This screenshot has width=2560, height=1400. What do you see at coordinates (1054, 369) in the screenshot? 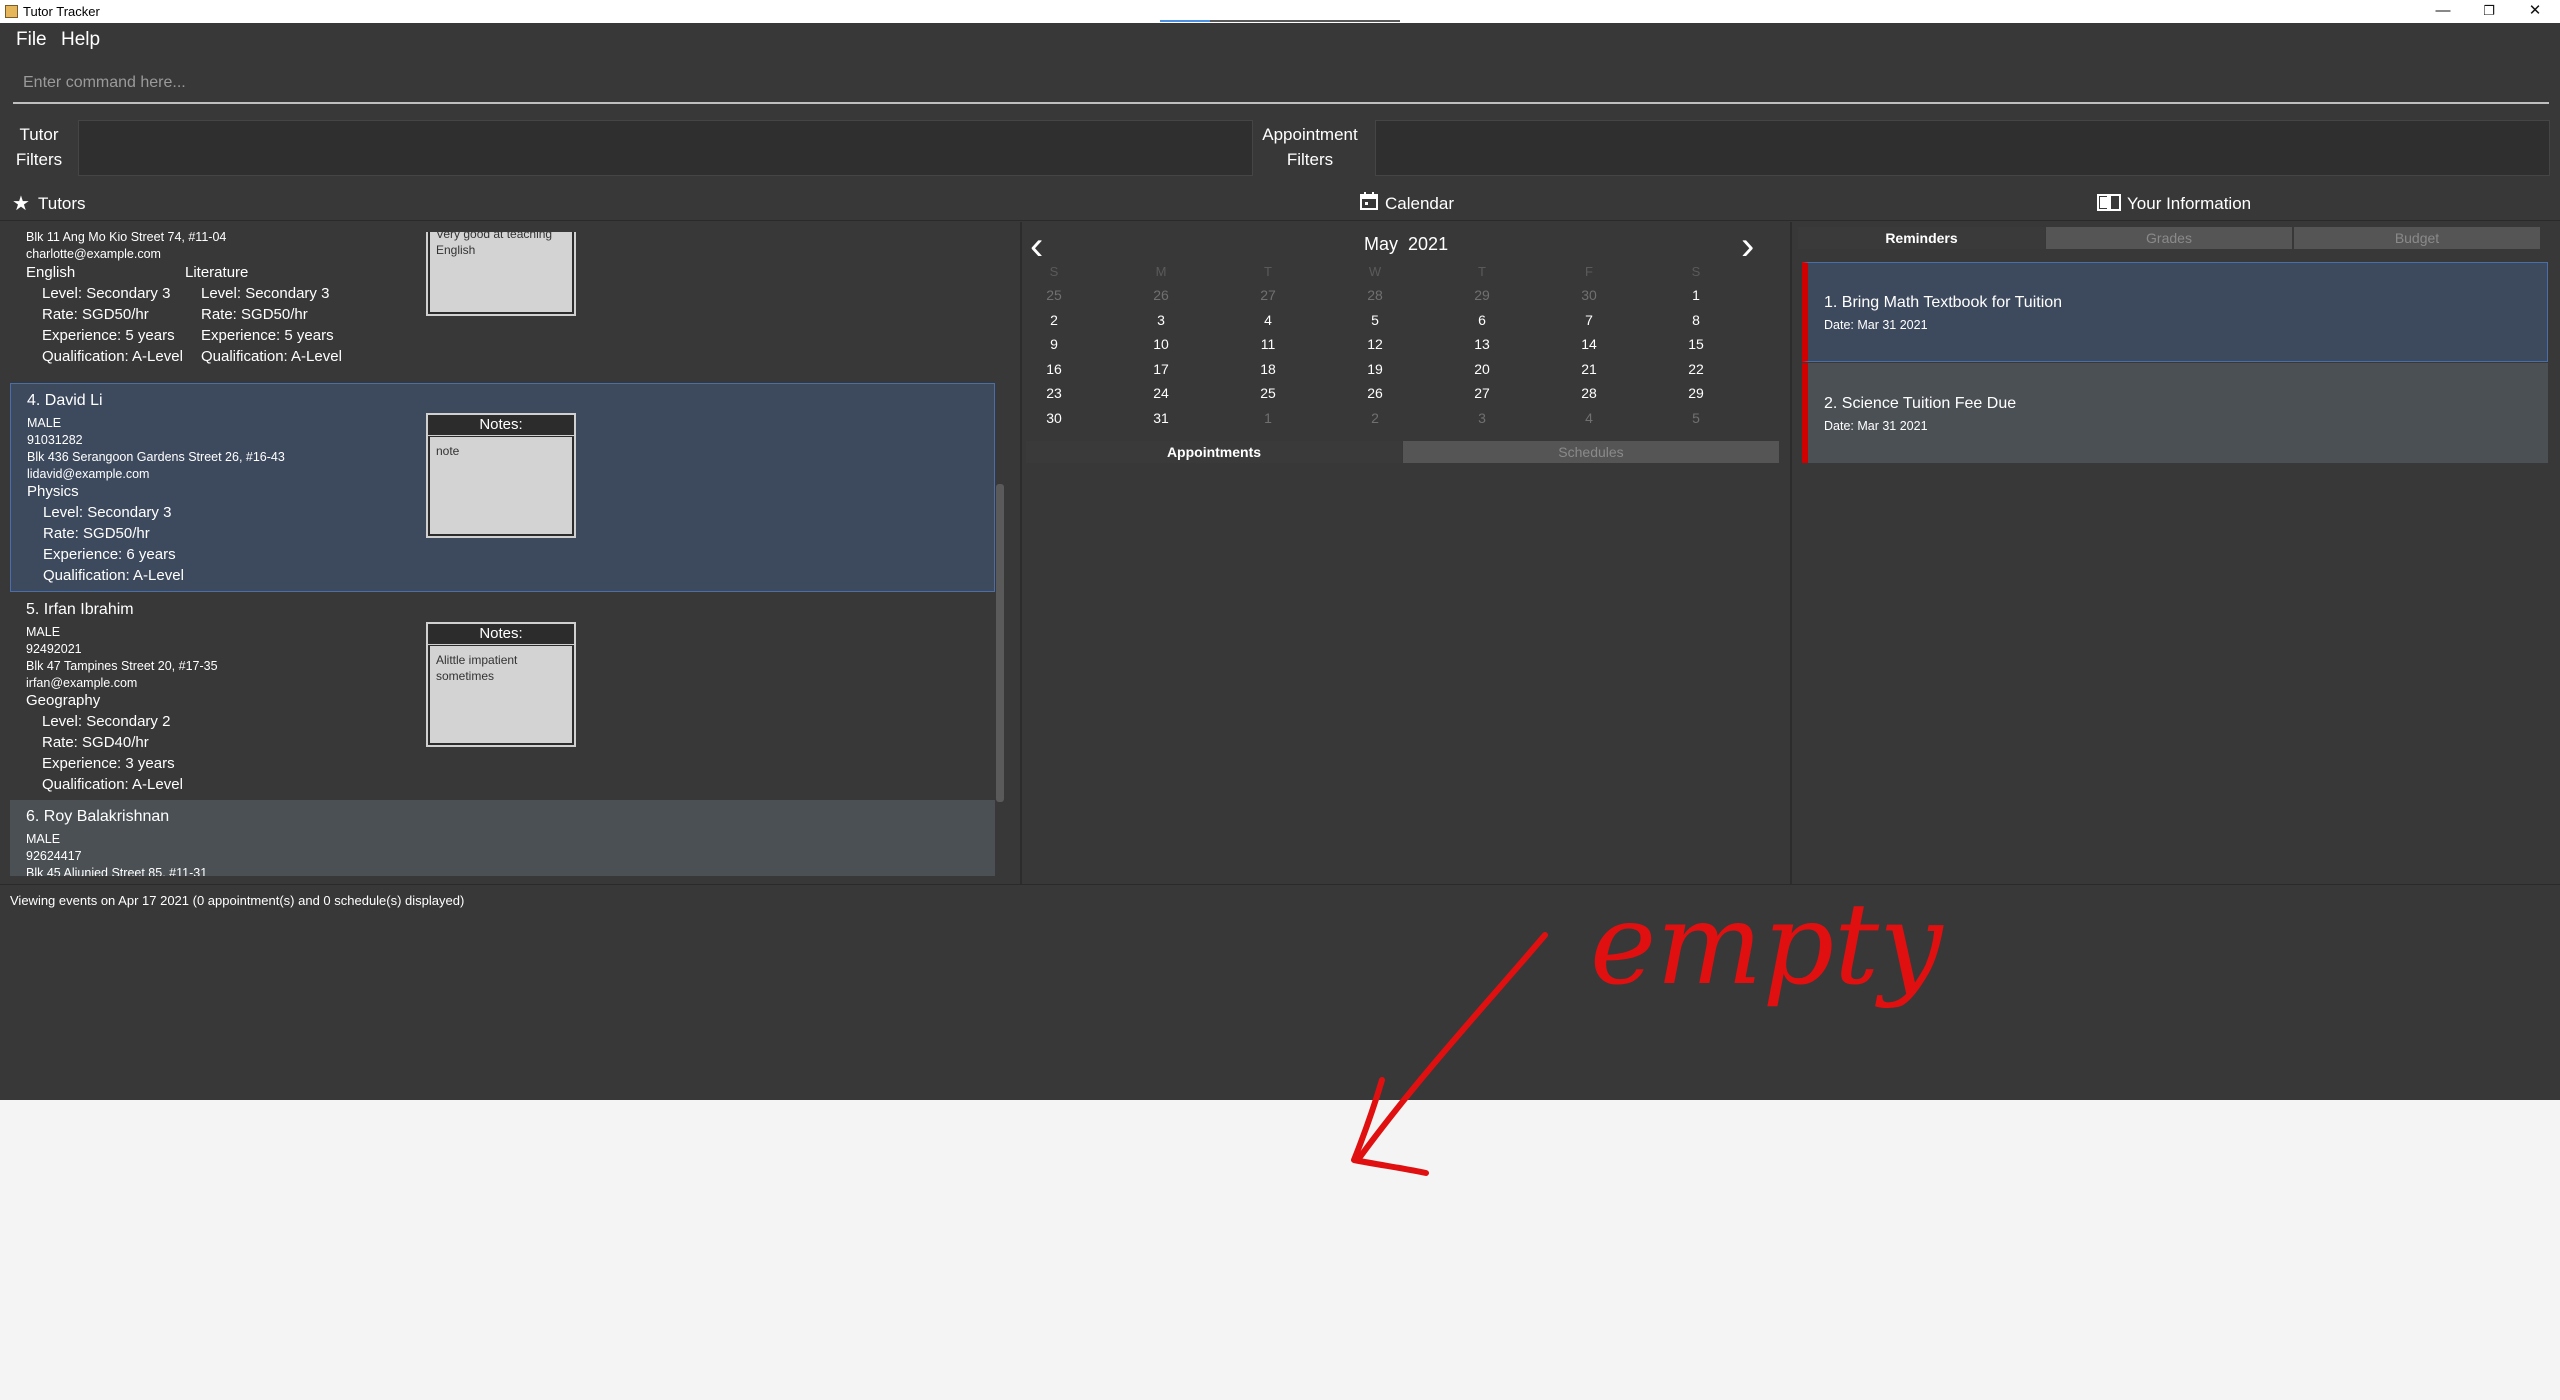
I see `calendar-day: 16` at bounding box center [1054, 369].